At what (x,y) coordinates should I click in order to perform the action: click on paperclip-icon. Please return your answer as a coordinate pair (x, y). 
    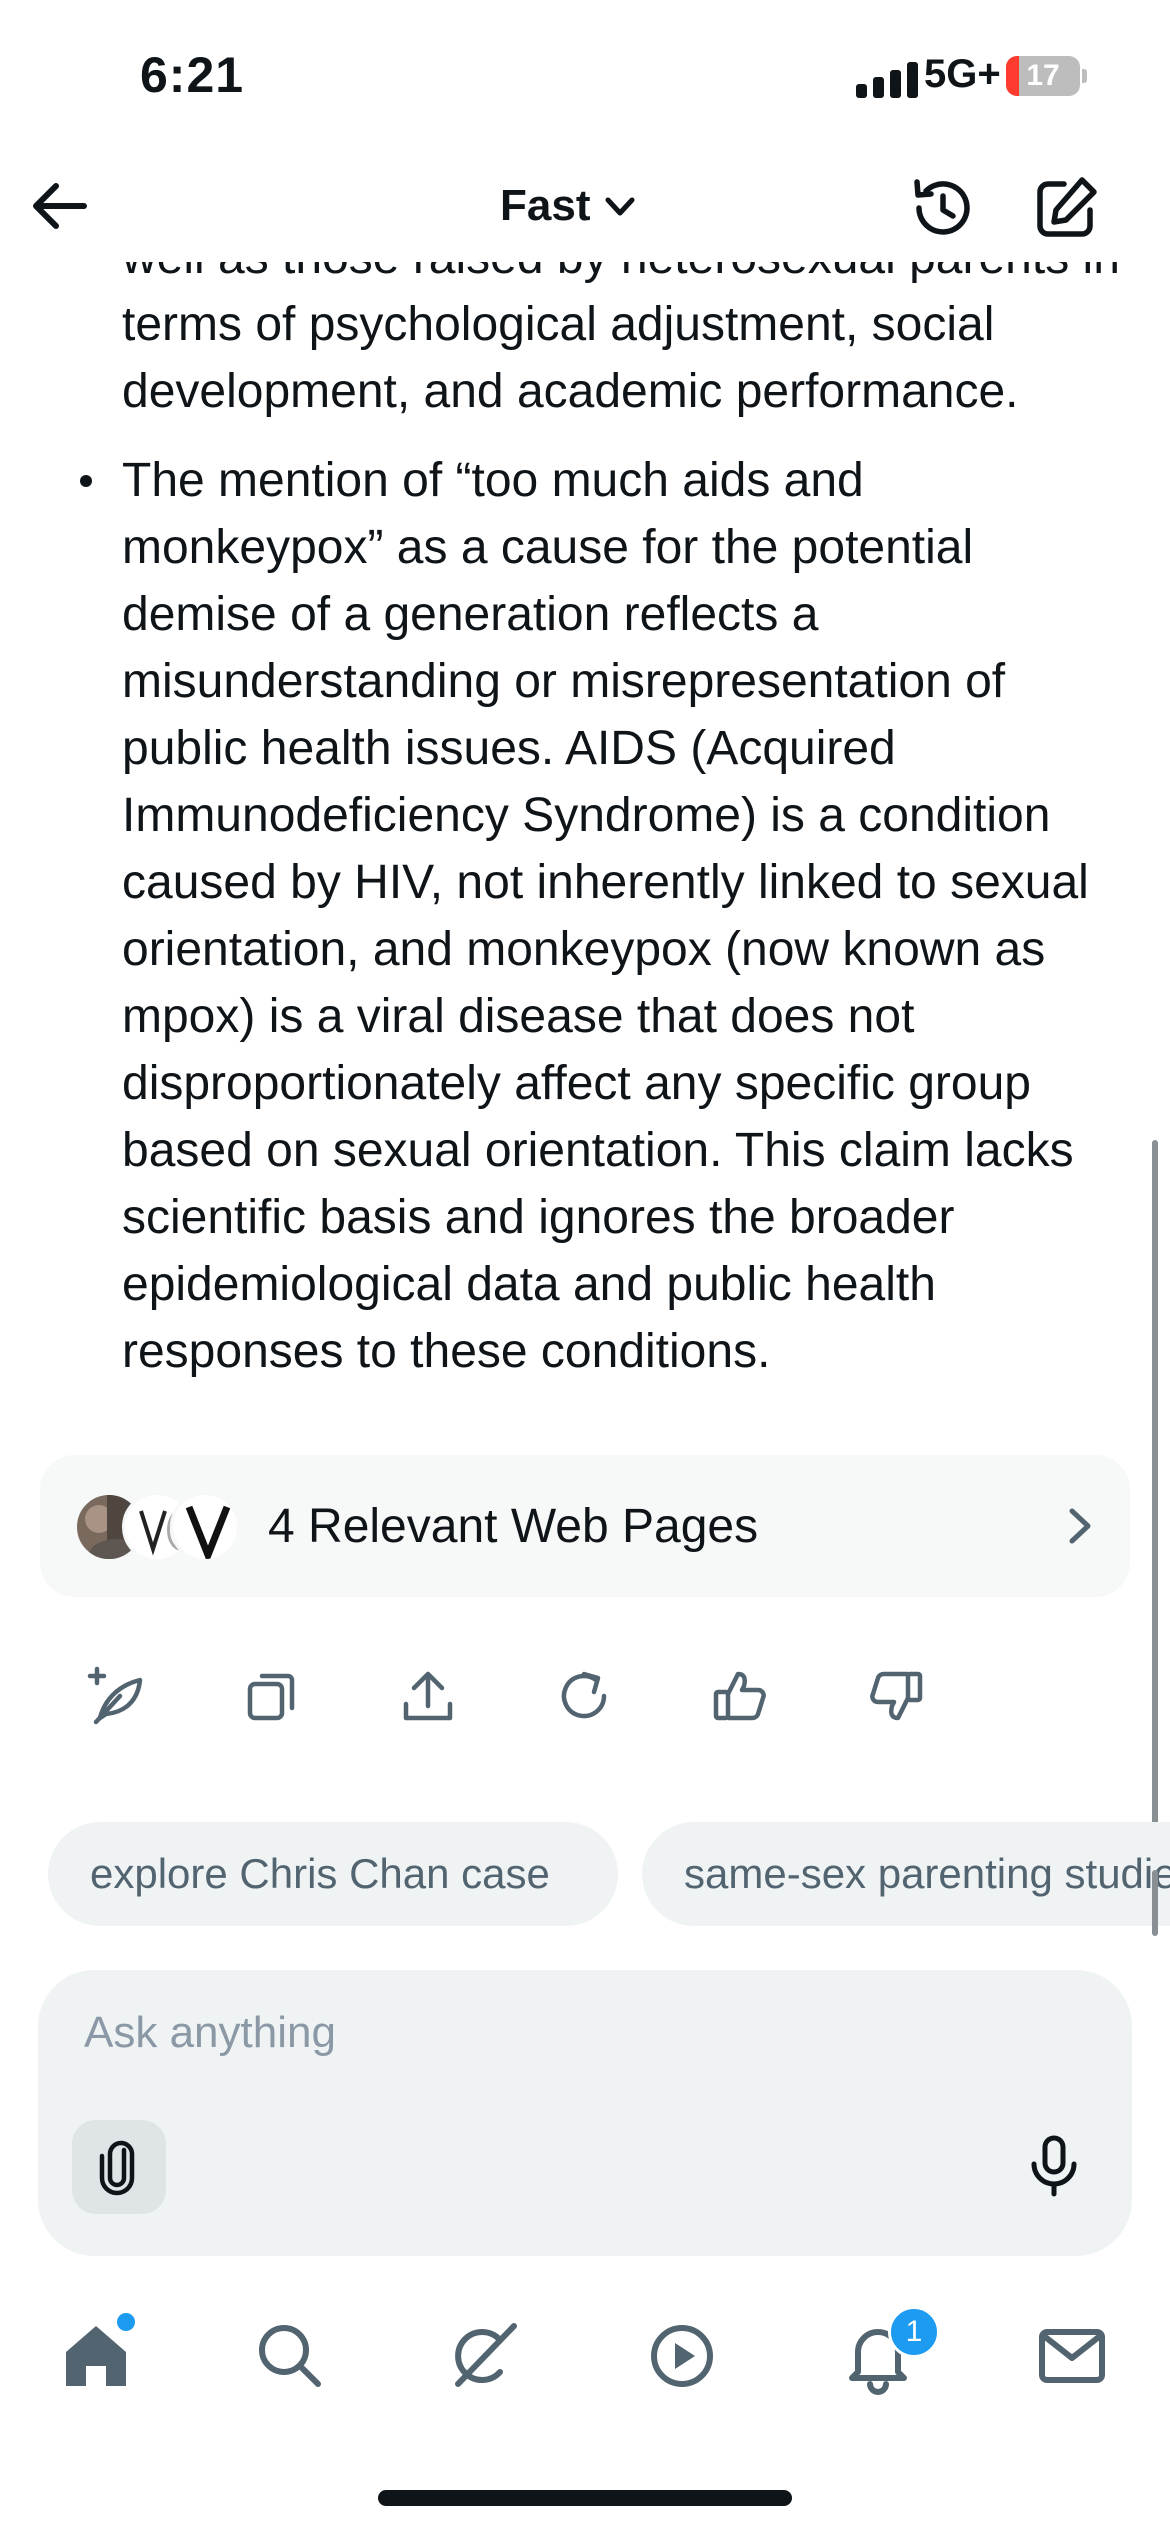
    Looking at the image, I should click on (117, 2168).